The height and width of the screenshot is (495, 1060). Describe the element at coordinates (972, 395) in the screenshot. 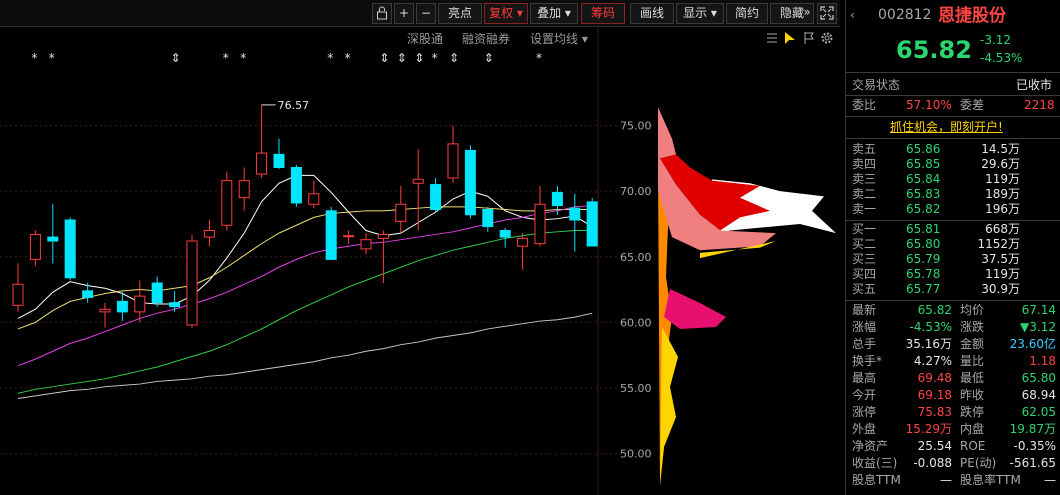

I see `stat-label: 昨收` at that location.